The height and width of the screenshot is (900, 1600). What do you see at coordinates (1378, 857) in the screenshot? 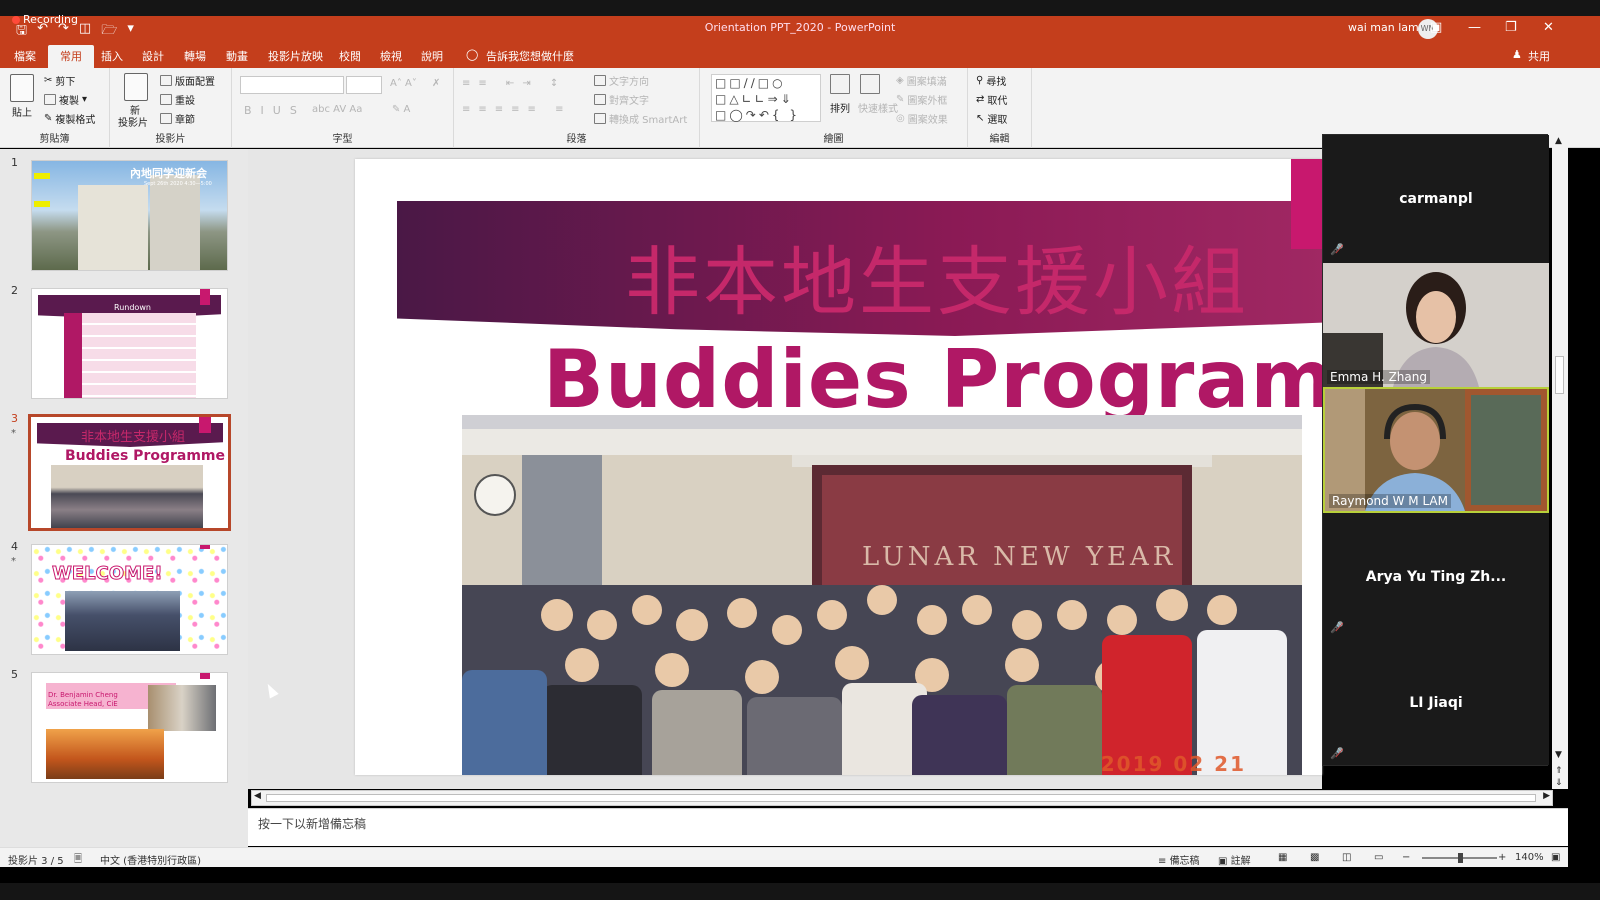
I see `slideshow-icon: ▭` at bounding box center [1378, 857].